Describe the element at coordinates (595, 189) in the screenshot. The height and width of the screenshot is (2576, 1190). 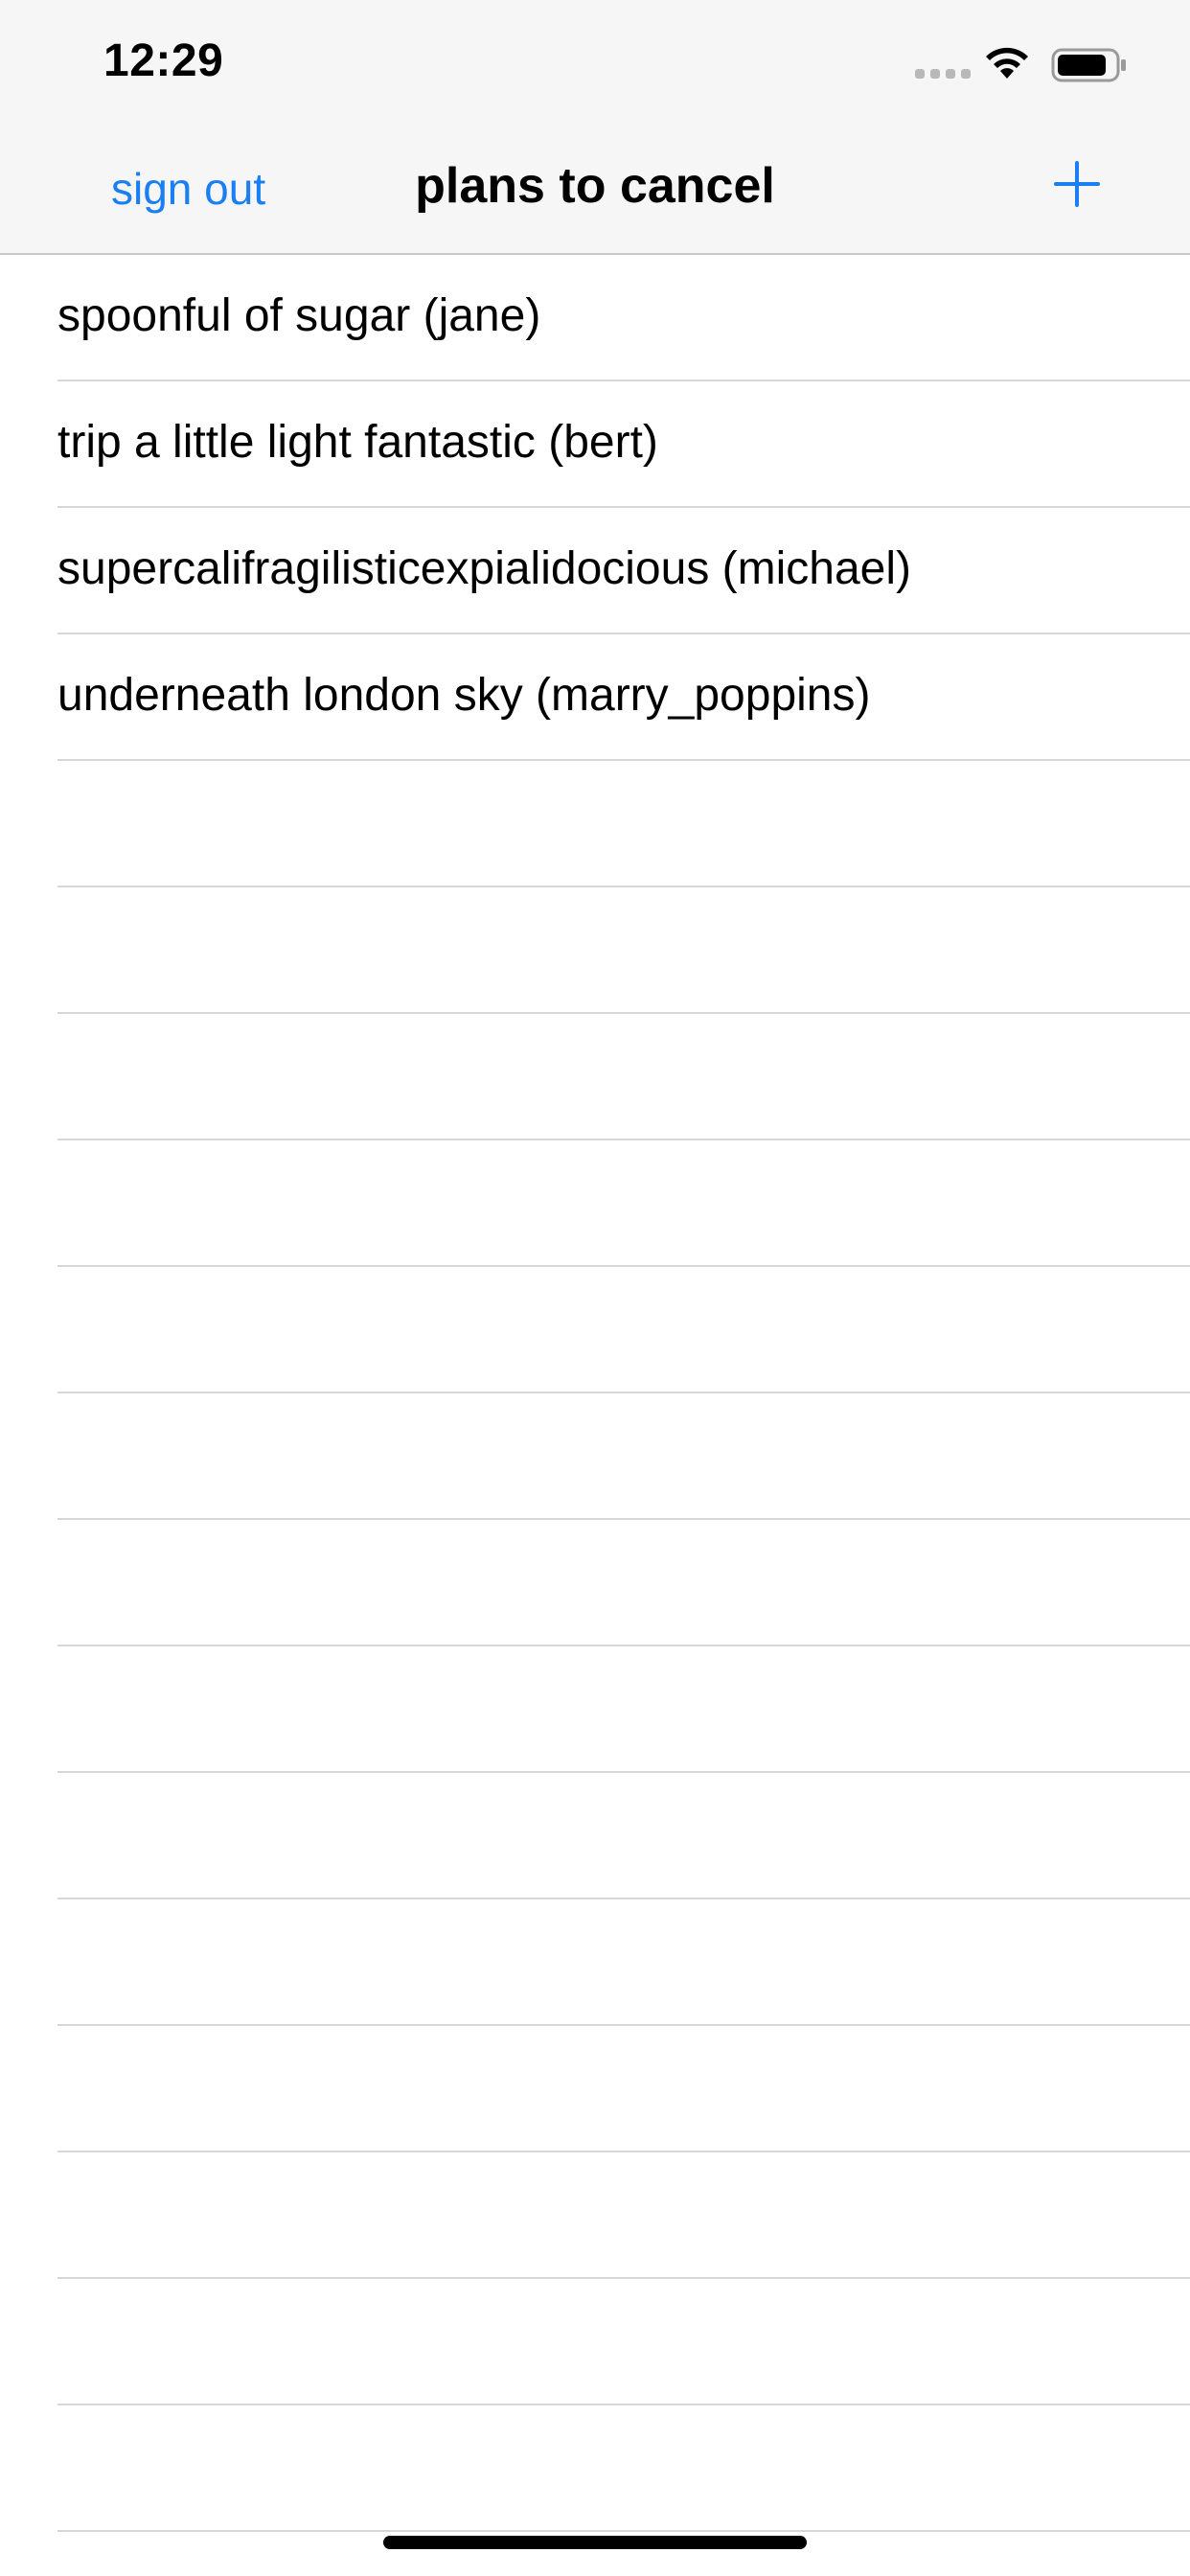
I see `navigation-bar: sign out plans to cancel` at that location.